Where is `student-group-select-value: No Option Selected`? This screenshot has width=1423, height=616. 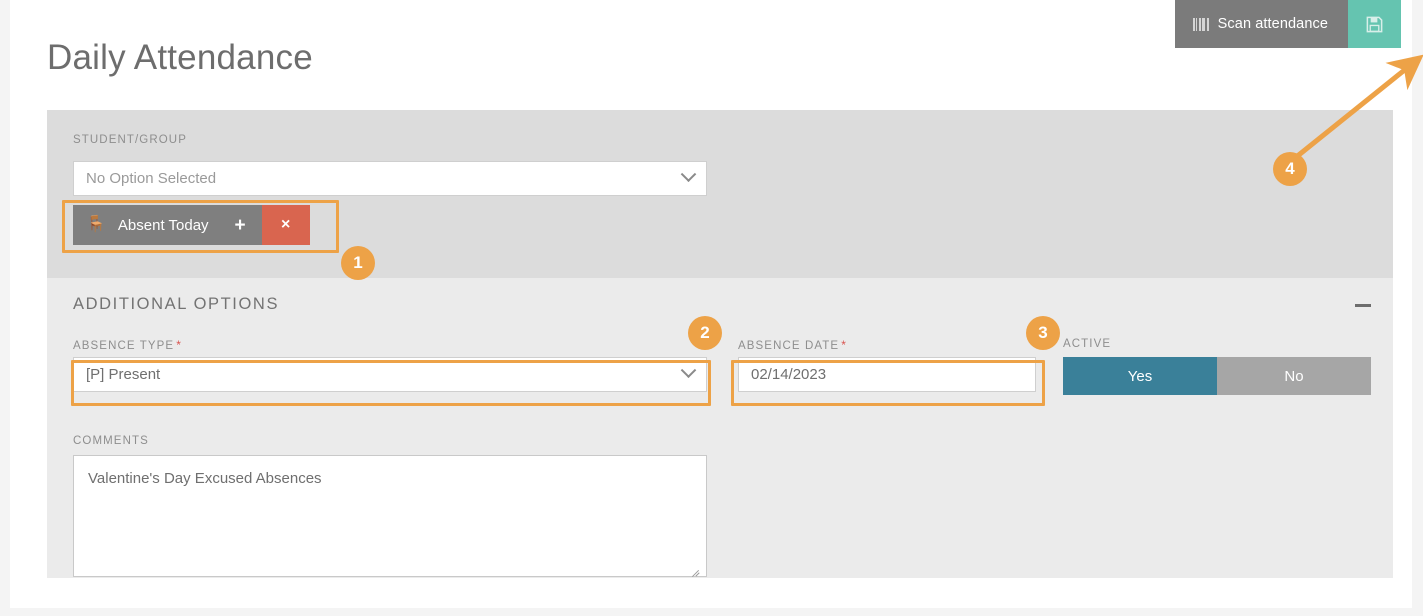 student-group-select-value: No Option Selected is located at coordinates (151, 178).